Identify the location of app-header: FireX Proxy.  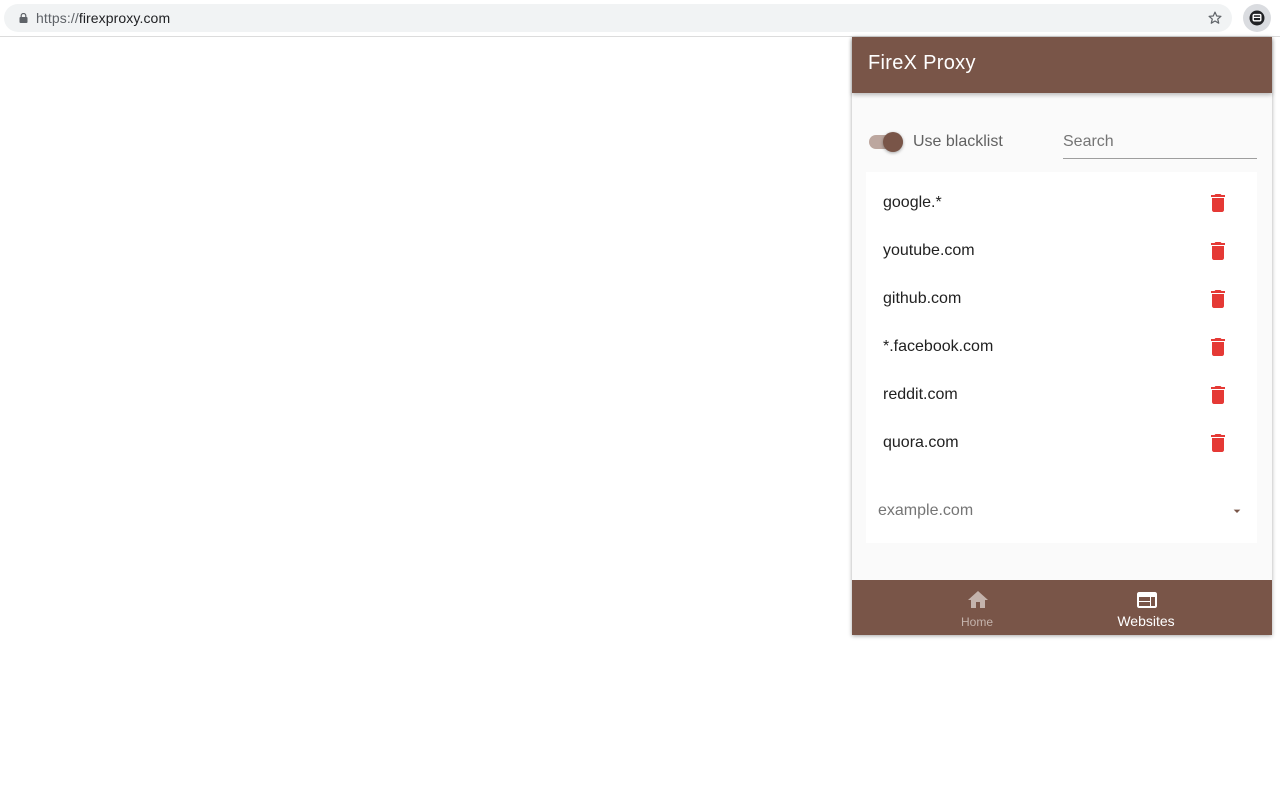
(1062, 65).